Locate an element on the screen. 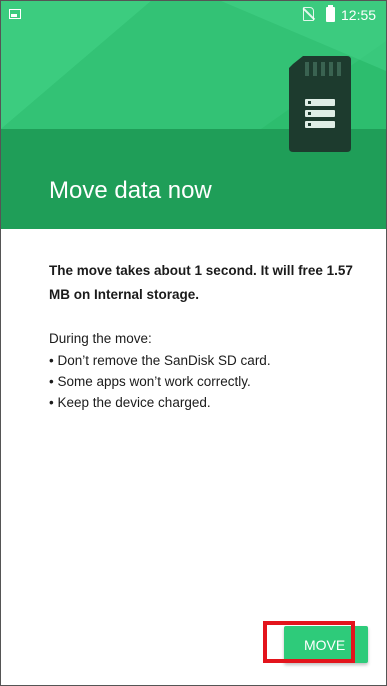  warning-item: Don’t remove the SanDisk SD card. is located at coordinates (204, 360).